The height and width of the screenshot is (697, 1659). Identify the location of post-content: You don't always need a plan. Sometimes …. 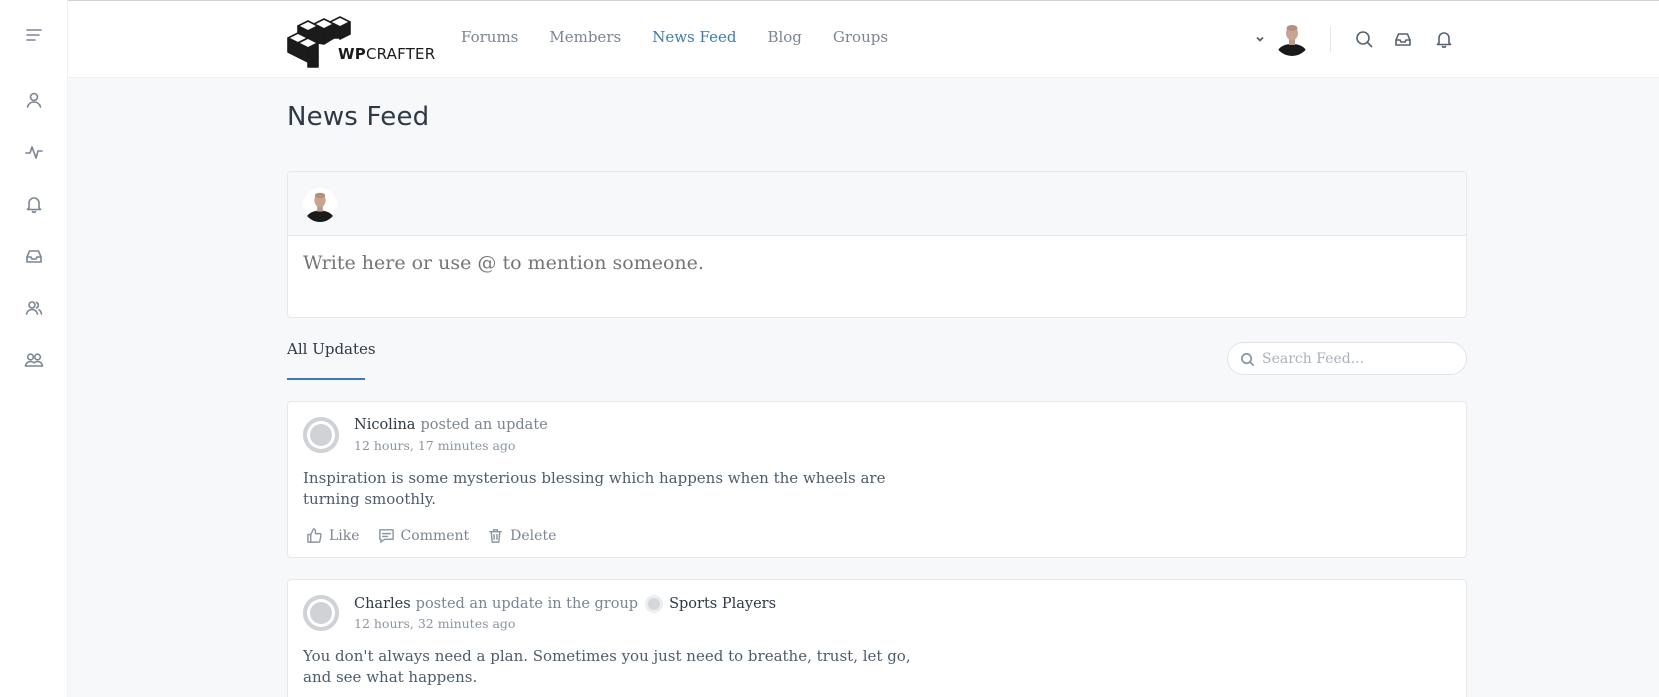
(607, 666).